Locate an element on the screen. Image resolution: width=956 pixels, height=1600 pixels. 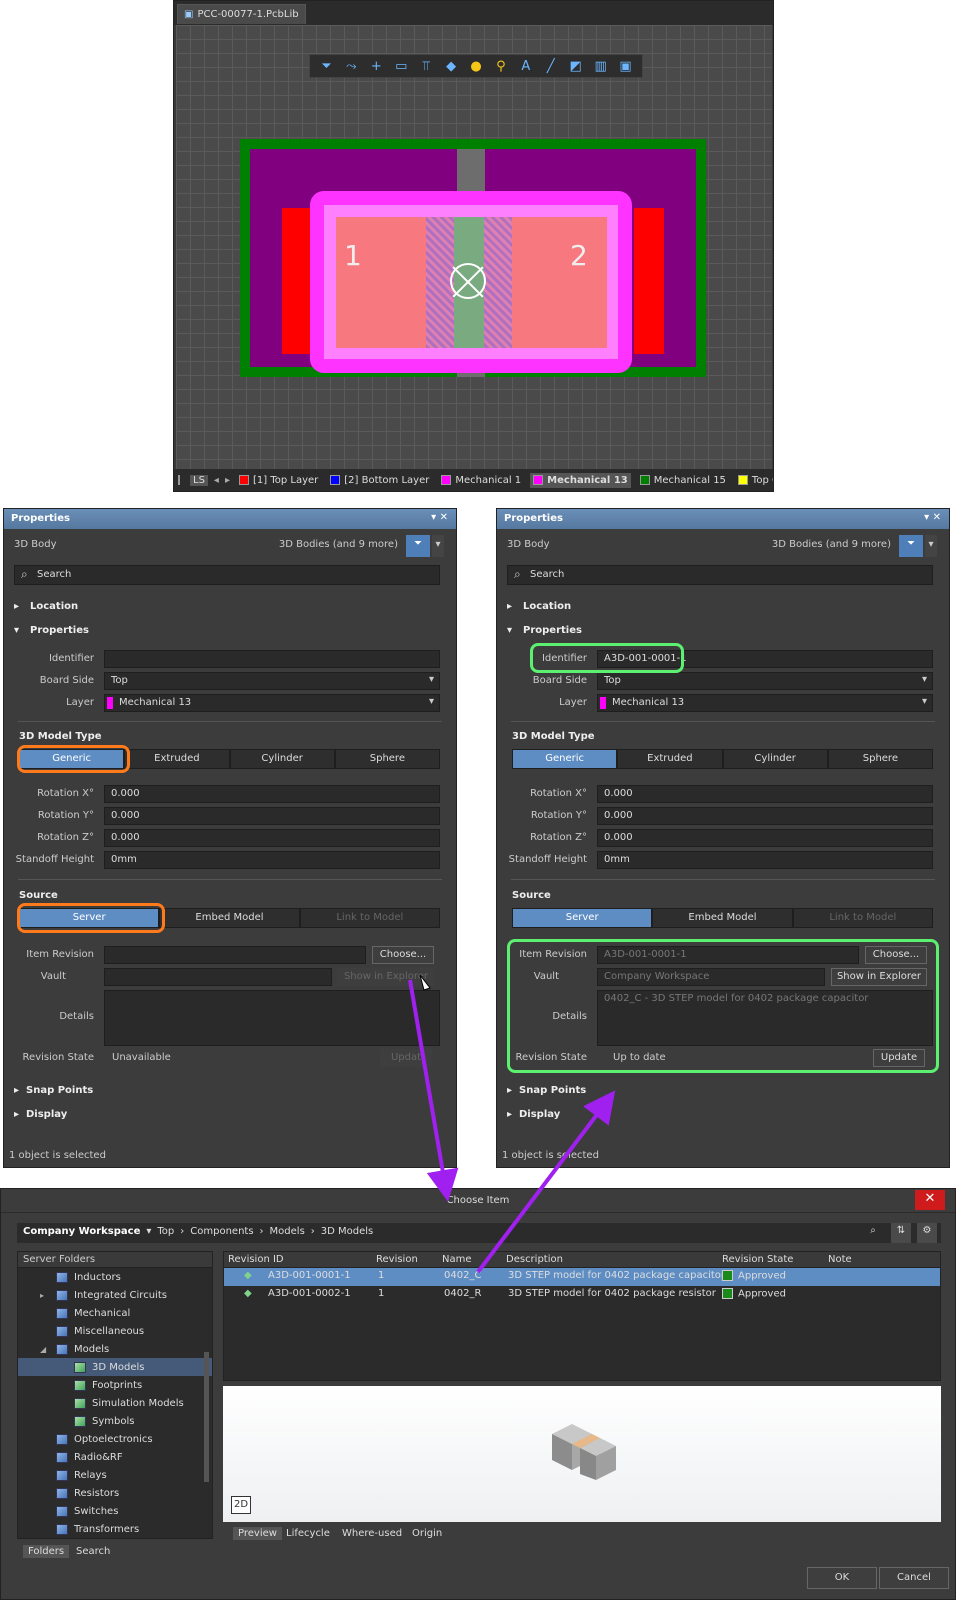
close-icon: ✕ is located at coordinates (930, 1200).